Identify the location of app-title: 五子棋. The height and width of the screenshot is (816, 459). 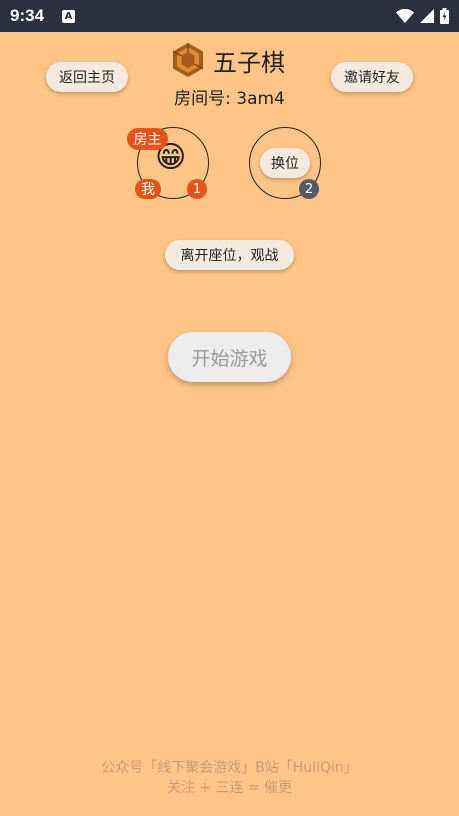
(228, 60).